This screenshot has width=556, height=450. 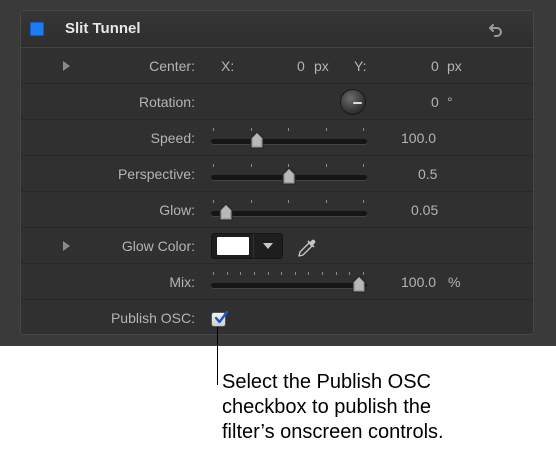 I want to click on callout-line-3: filter’s onscreen controls., so click(x=333, y=432).